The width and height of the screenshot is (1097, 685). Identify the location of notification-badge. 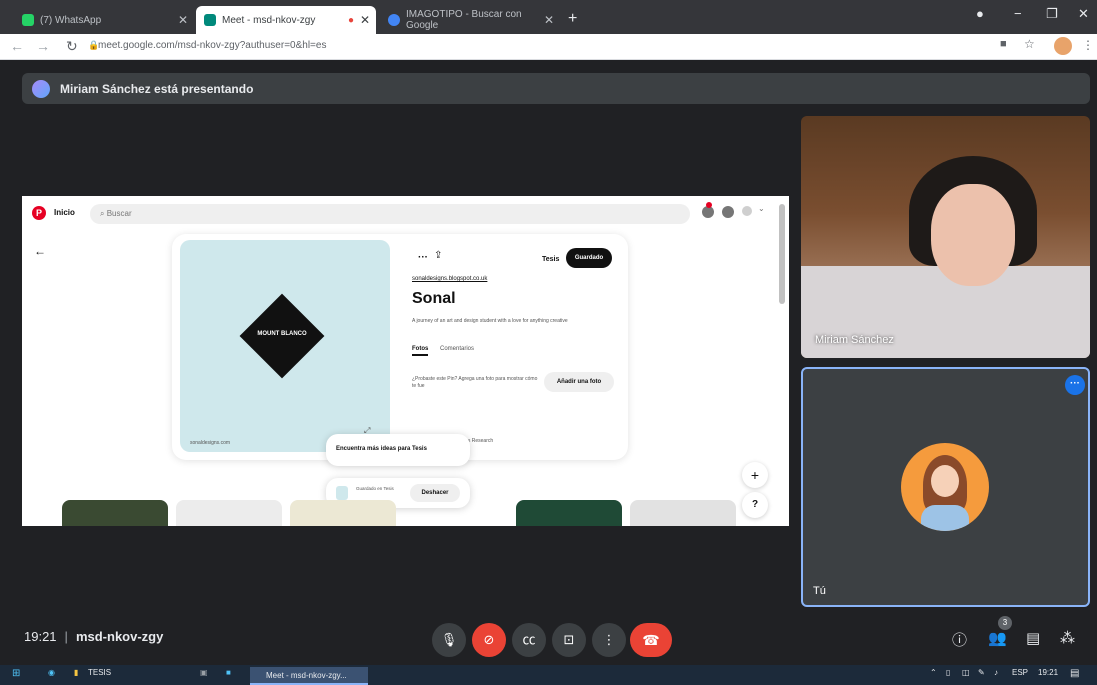
(709, 205).